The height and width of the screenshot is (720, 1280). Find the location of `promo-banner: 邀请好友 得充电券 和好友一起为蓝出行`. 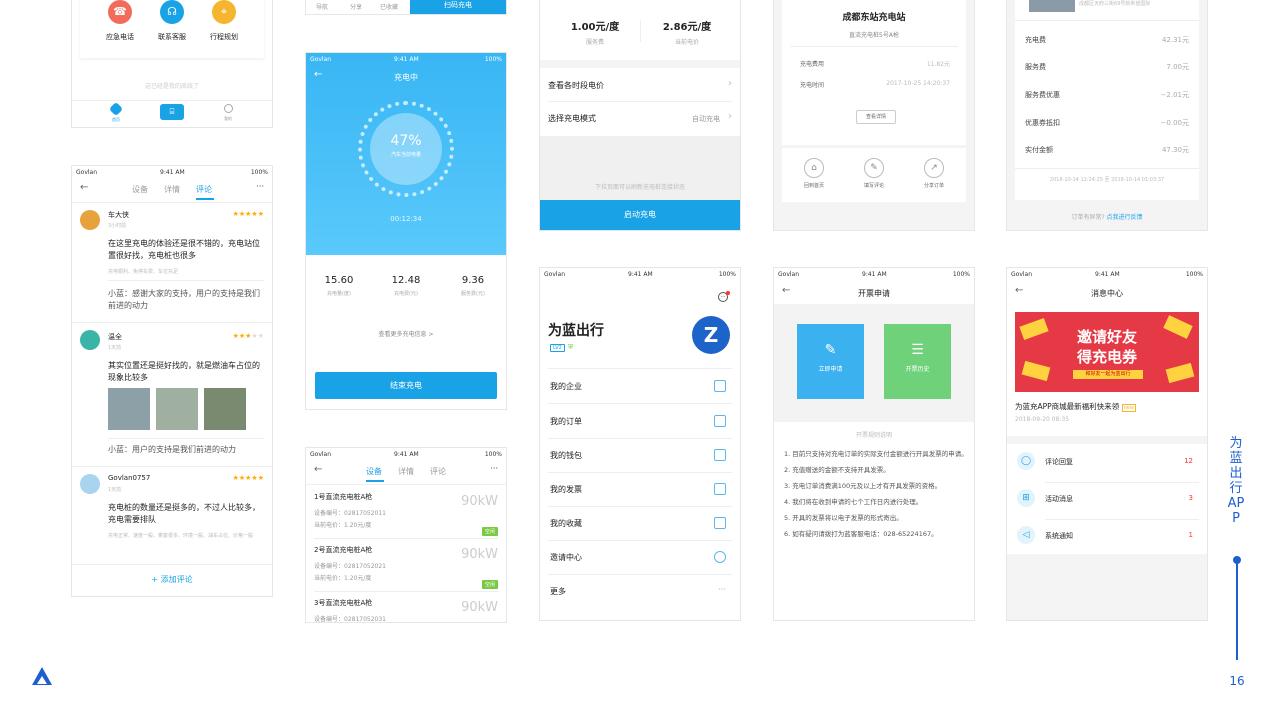

promo-banner: 邀请好友 得充电券 和好友一起为蓝出行 is located at coordinates (1107, 352).